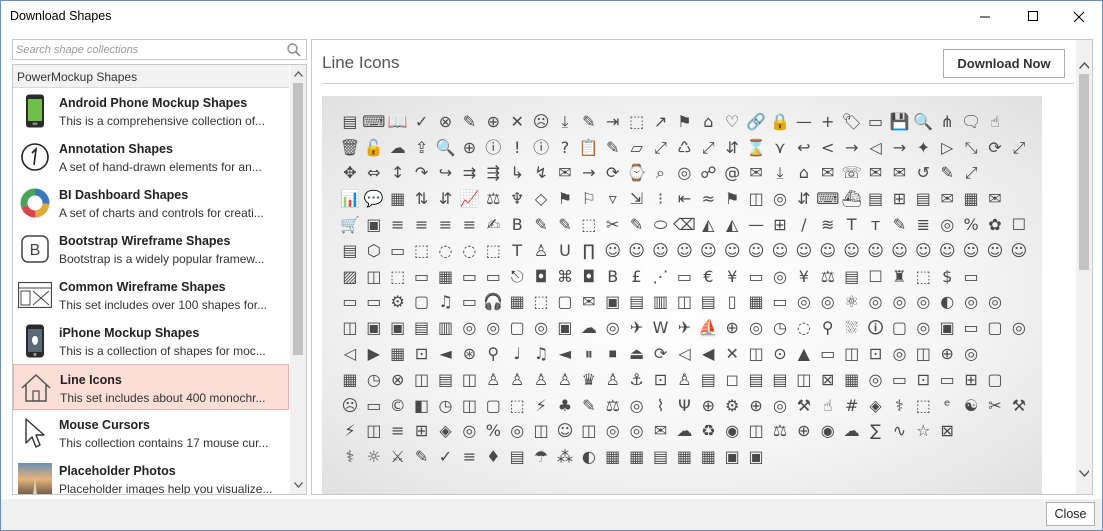 The height and width of the screenshot is (531, 1103). What do you see at coordinates (145, 241) in the screenshot?
I see `item-name: Bootstrap Wireframe Shapes` at bounding box center [145, 241].